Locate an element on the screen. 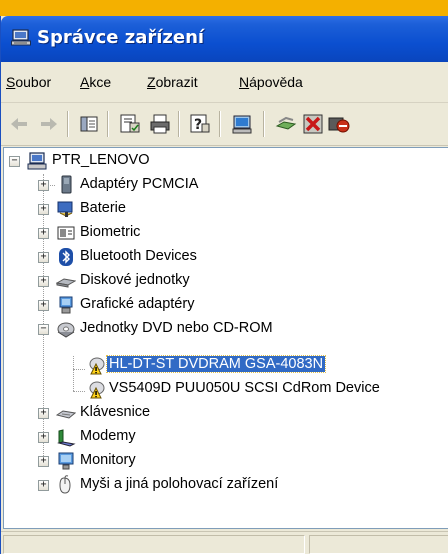 The height and width of the screenshot is (554, 448). toolbar: ? is located at coordinates (224, 124).